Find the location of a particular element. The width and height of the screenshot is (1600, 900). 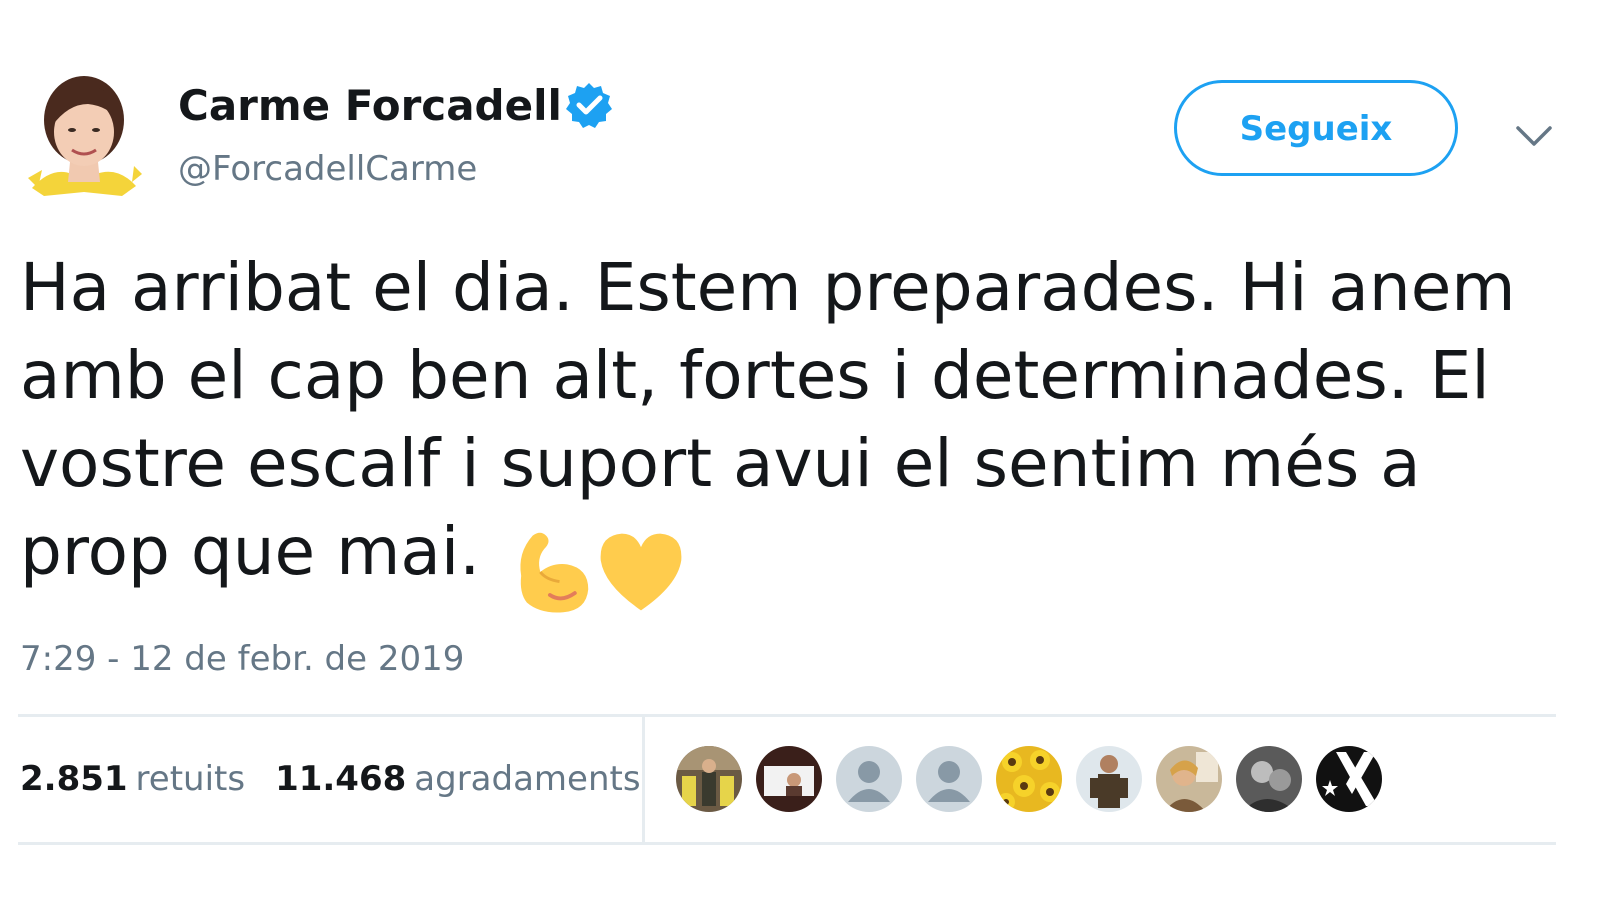

flexed-biceps-icon is located at coordinates (554, 572).